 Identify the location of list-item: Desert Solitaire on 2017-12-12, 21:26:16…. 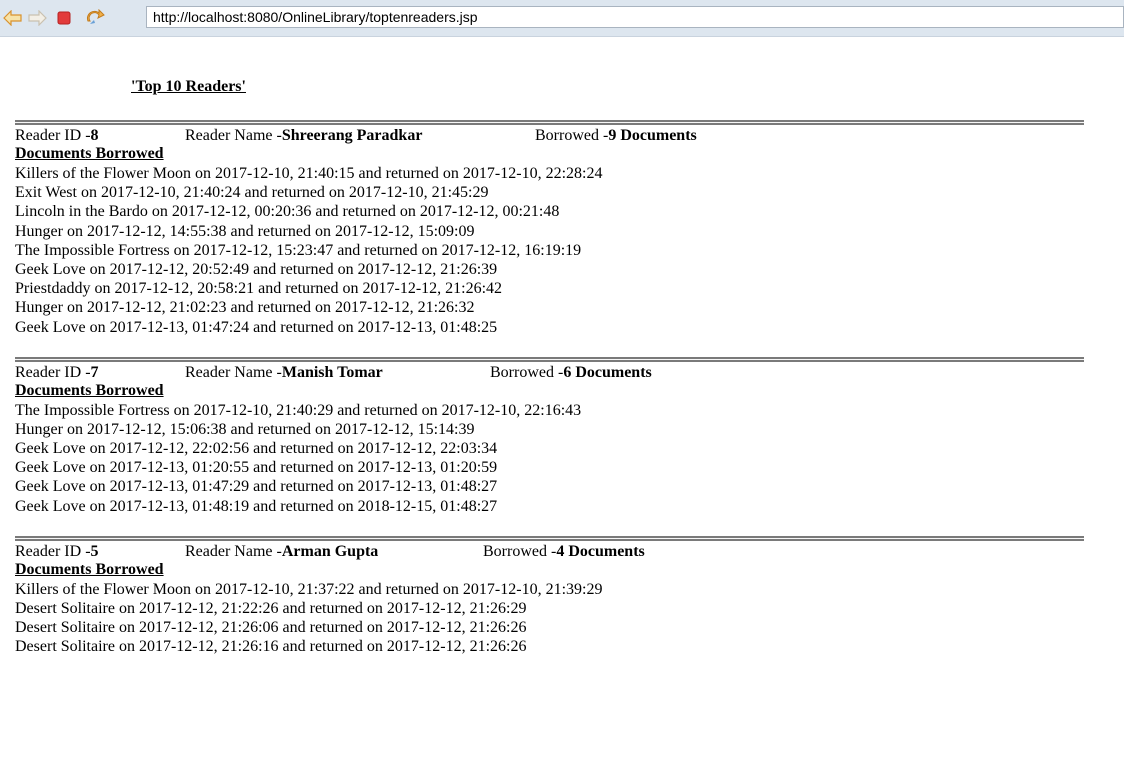
(271, 647).